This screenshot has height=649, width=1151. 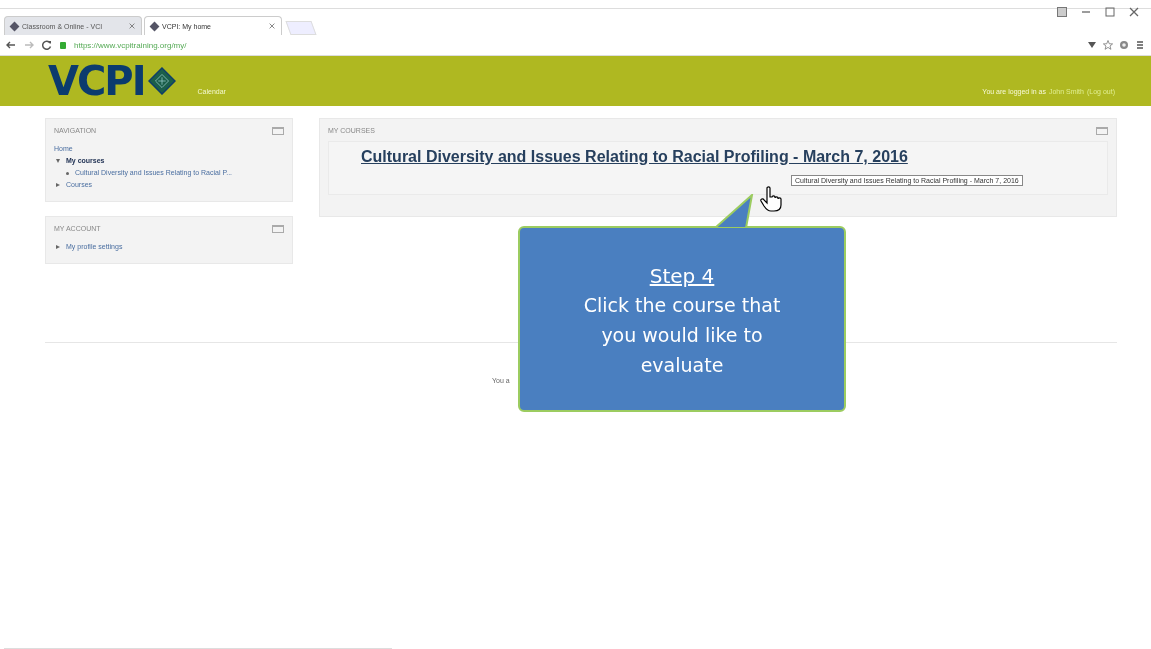 What do you see at coordinates (682, 276) in the screenshot?
I see `callout-heading: Step 4` at bounding box center [682, 276].